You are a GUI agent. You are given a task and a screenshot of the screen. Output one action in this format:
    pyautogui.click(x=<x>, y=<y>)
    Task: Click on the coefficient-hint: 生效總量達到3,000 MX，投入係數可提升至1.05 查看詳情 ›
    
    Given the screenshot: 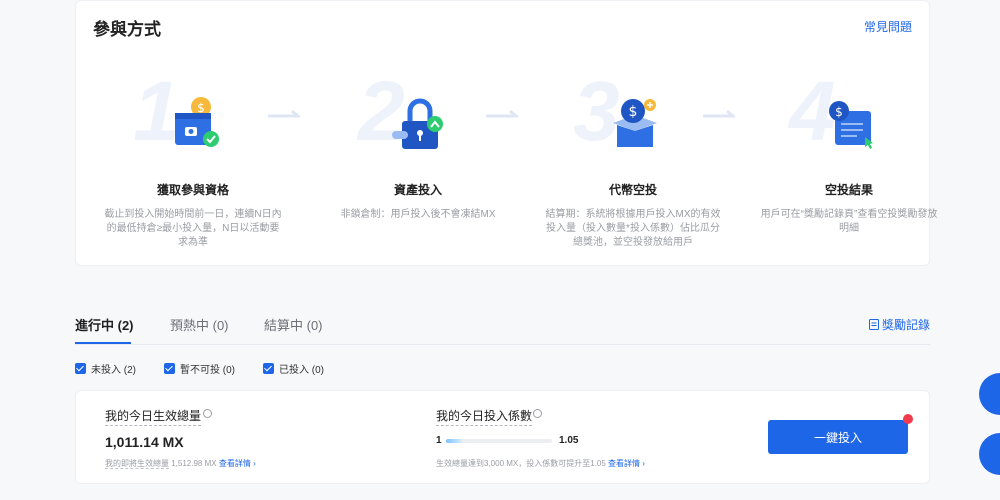 What is the action you would take?
    pyautogui.click(x=540, y=463)
    